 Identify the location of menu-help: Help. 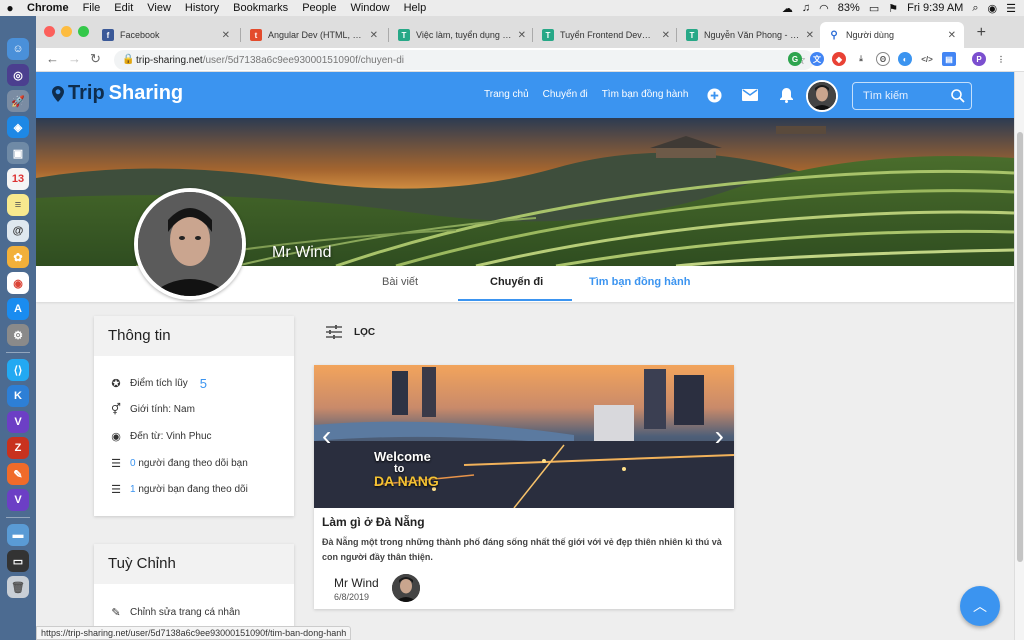
(415, 8).